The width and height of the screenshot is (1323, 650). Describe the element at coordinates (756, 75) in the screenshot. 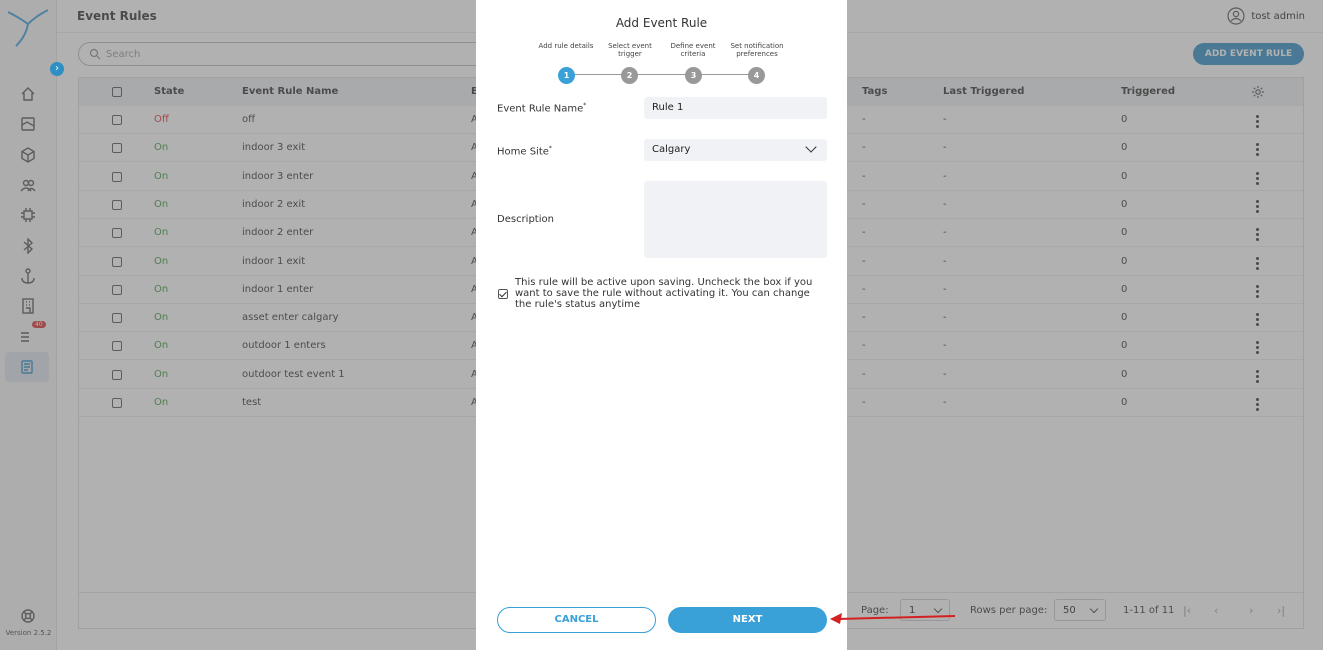

I see `step-4-dot: 4` at that location.